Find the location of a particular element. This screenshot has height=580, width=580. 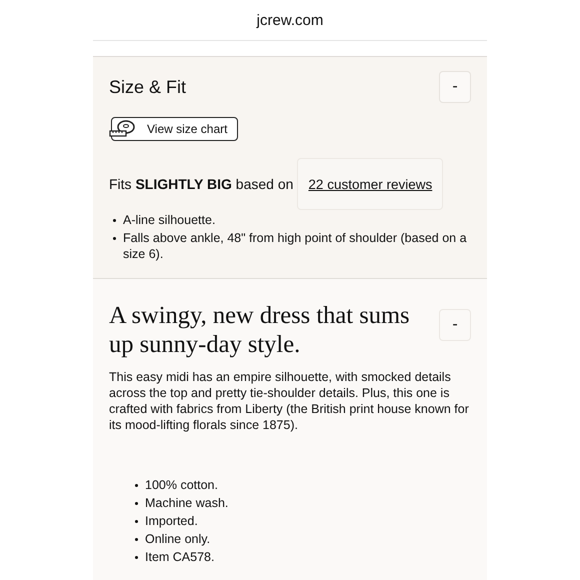

list-item: Falls above ankle, 48" from high point of shoulder (based on a size 6). is located at coordinates (295, 246).